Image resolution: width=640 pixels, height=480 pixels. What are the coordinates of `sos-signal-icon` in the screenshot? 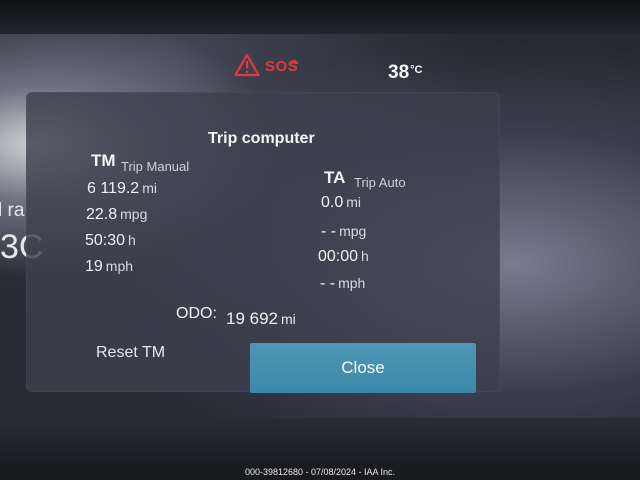 It's located at (294, 62).